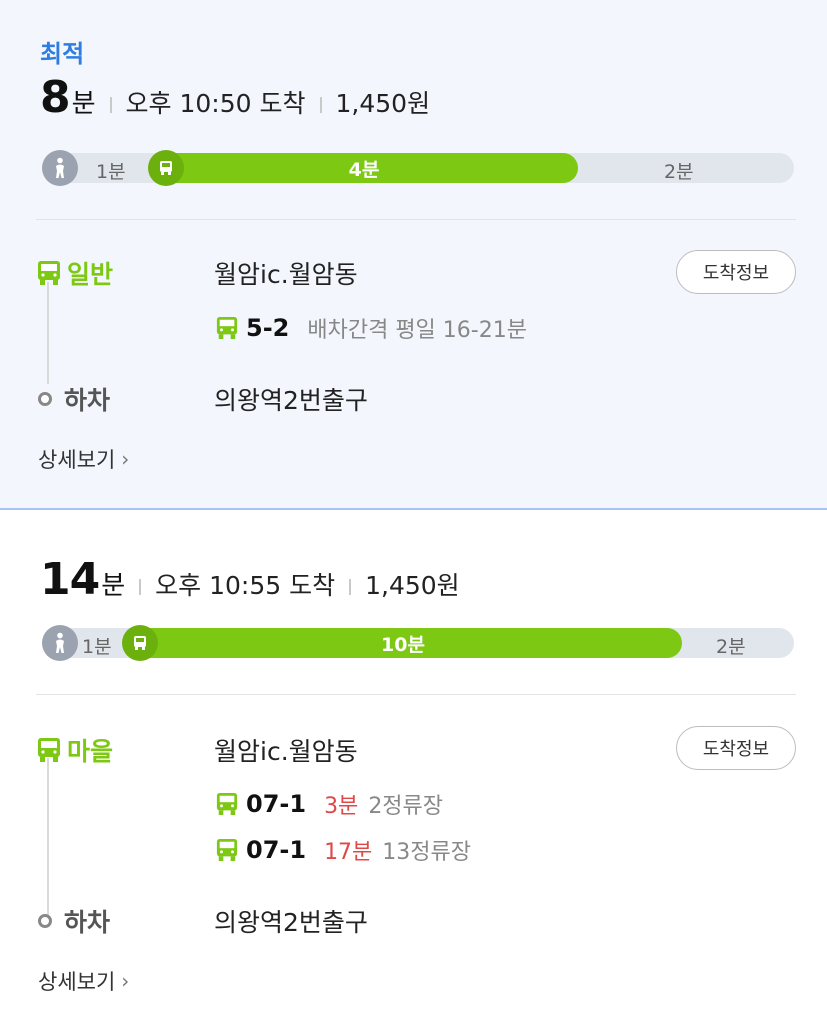  I want to click on bus-type-label: 일반, so click(75, 273).